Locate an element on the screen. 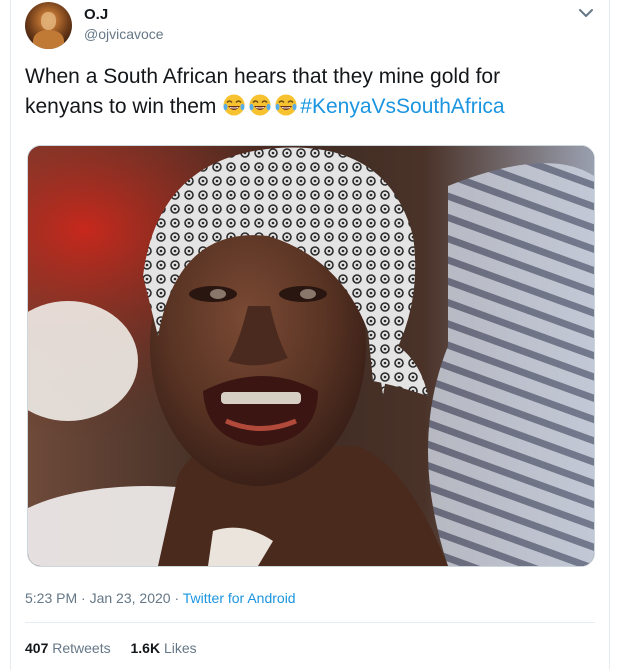 The image size is (619, 670). retweets-stat: 407 Retweets is located at coordinates (68, 648).